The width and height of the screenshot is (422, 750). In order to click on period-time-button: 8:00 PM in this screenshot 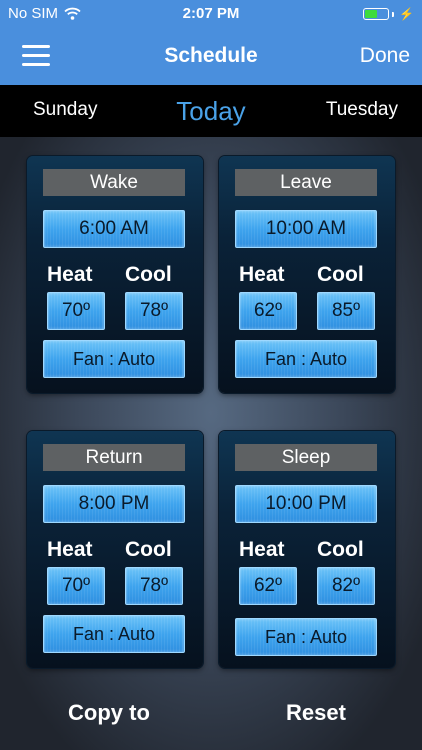, I will do `click(114, 504)`.